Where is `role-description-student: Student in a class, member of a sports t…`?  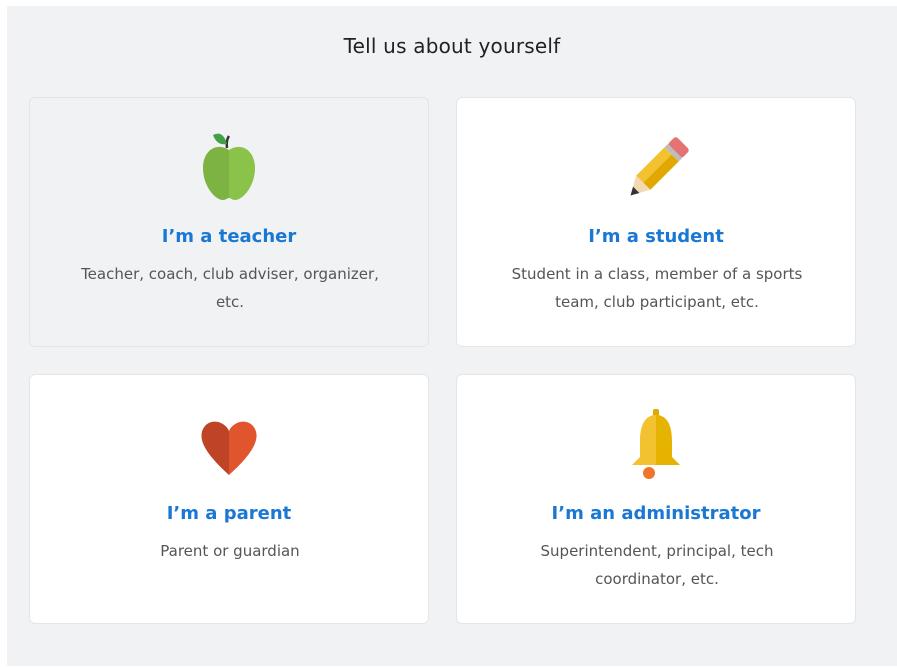 role-description-student: Student in a class, member of a sports t… is located at coordinates (657, 288).